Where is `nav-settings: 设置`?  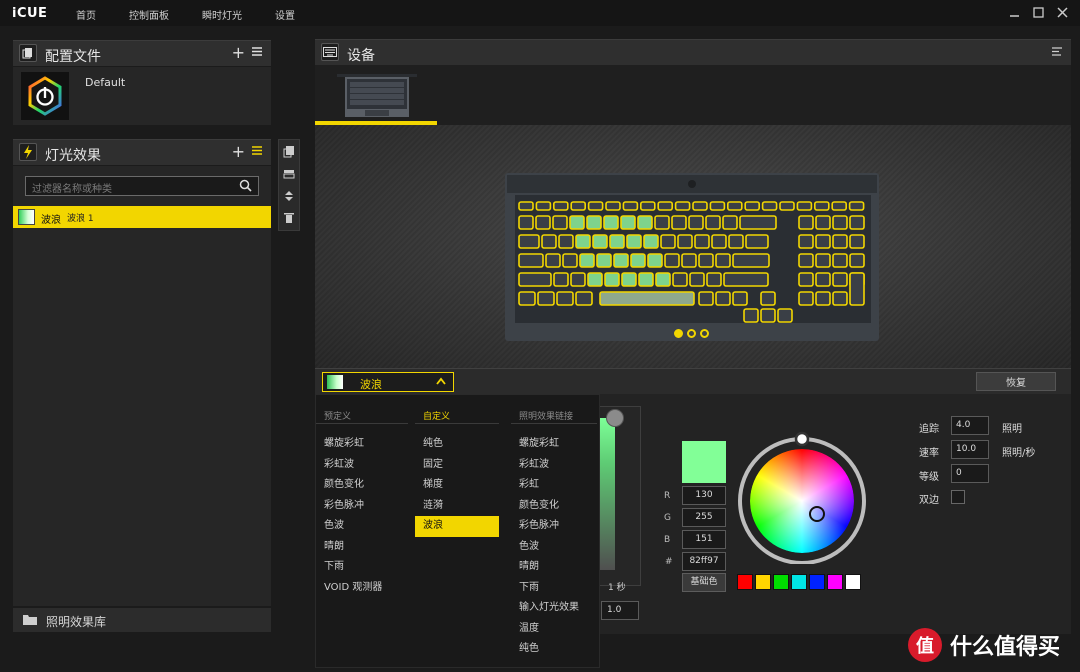 nav-settings: 设置 is located at coordinates (285, 14).